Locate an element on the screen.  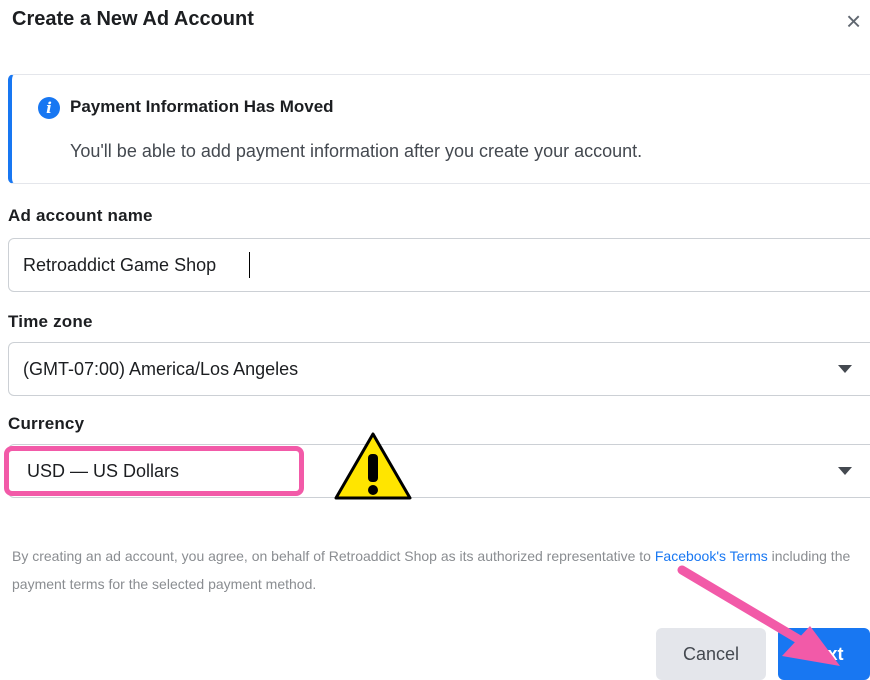
close-icon: × is located at coordinates (858, 21).